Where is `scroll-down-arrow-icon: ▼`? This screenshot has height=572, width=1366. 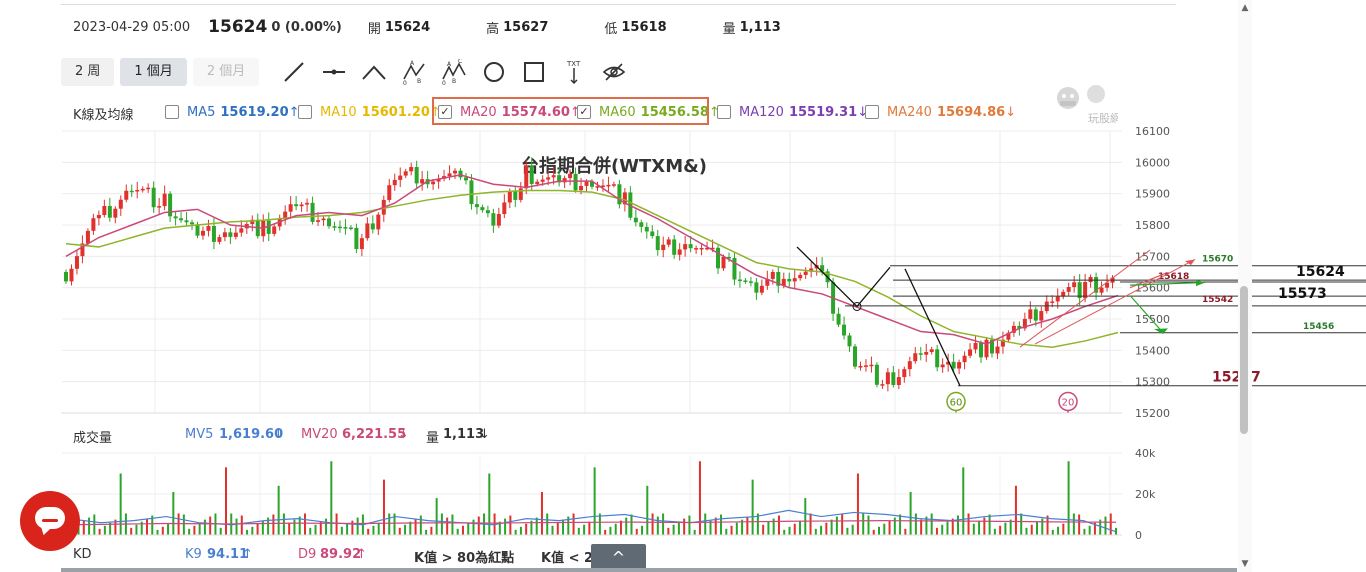 scroll-down-arrow-icon: ▼ is located at coordinates (1245, 564).